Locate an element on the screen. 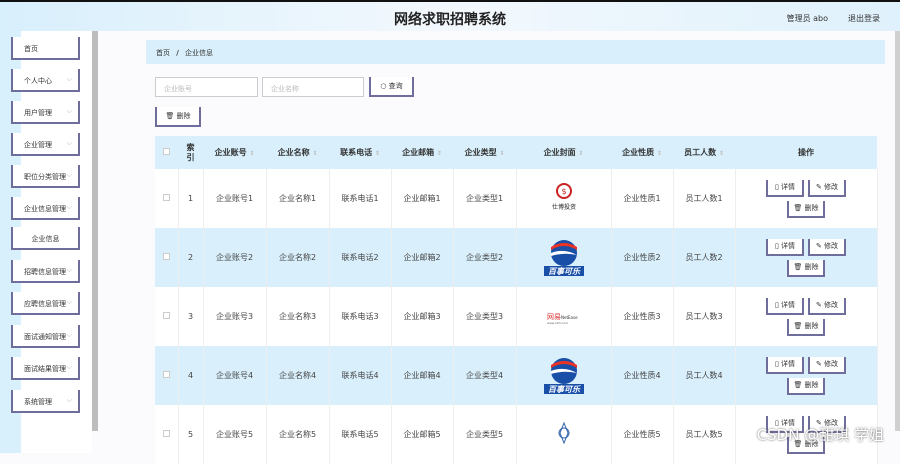 This screenshot has width=900, height=464. cell-email: 企业邮箱3 is located at coordinates (422, 316).